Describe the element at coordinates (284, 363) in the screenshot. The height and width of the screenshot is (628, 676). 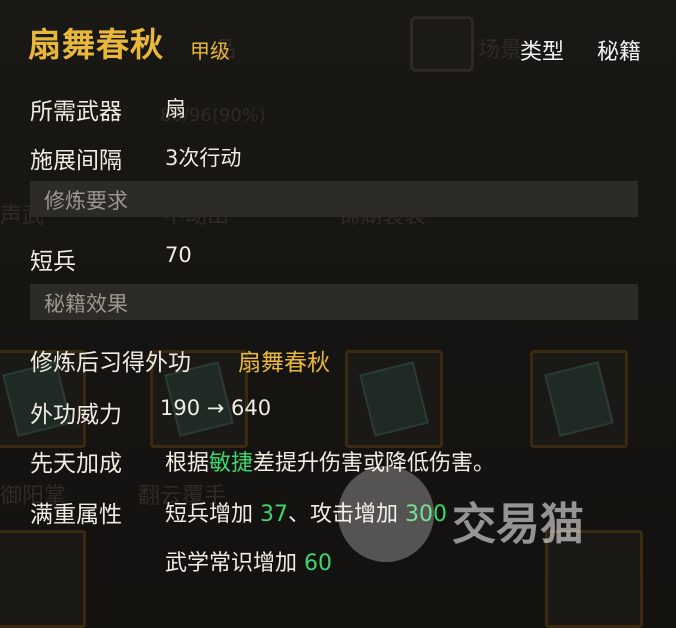
I see `learn-value: 扇舞春秋` at that location.